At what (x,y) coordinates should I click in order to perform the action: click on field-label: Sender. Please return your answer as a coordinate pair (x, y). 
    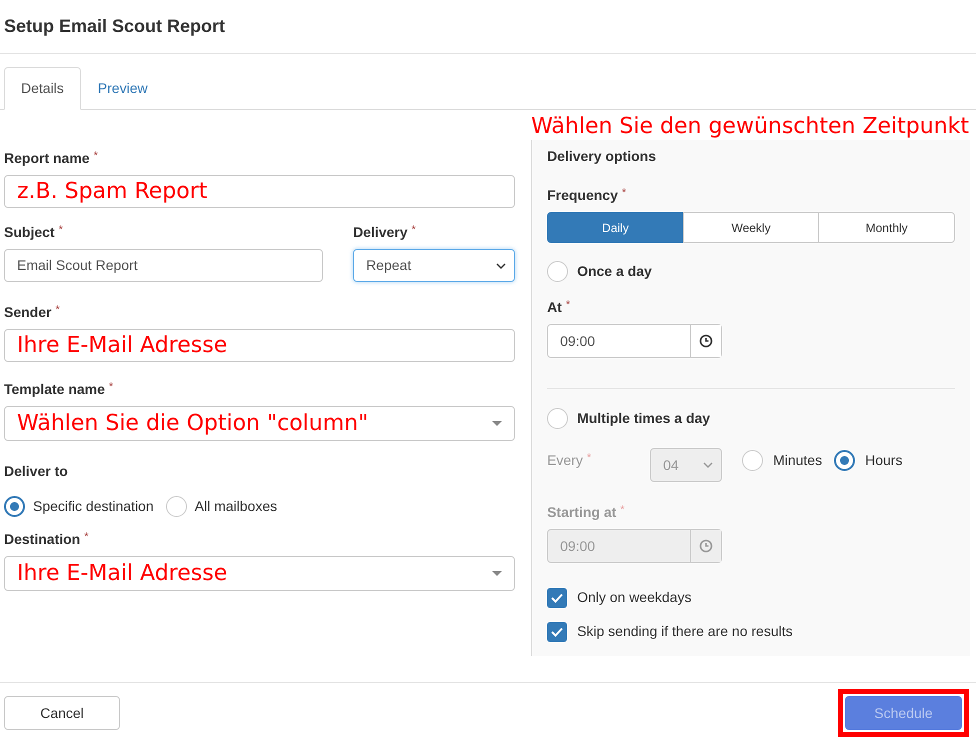
    Looking at the image, I should click on (28, 312).